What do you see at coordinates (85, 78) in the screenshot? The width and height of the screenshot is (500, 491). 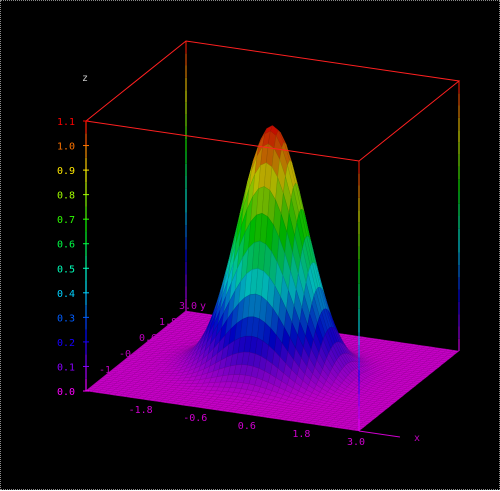 I see `z-axis-label: z` at bounding box center [85, 78].